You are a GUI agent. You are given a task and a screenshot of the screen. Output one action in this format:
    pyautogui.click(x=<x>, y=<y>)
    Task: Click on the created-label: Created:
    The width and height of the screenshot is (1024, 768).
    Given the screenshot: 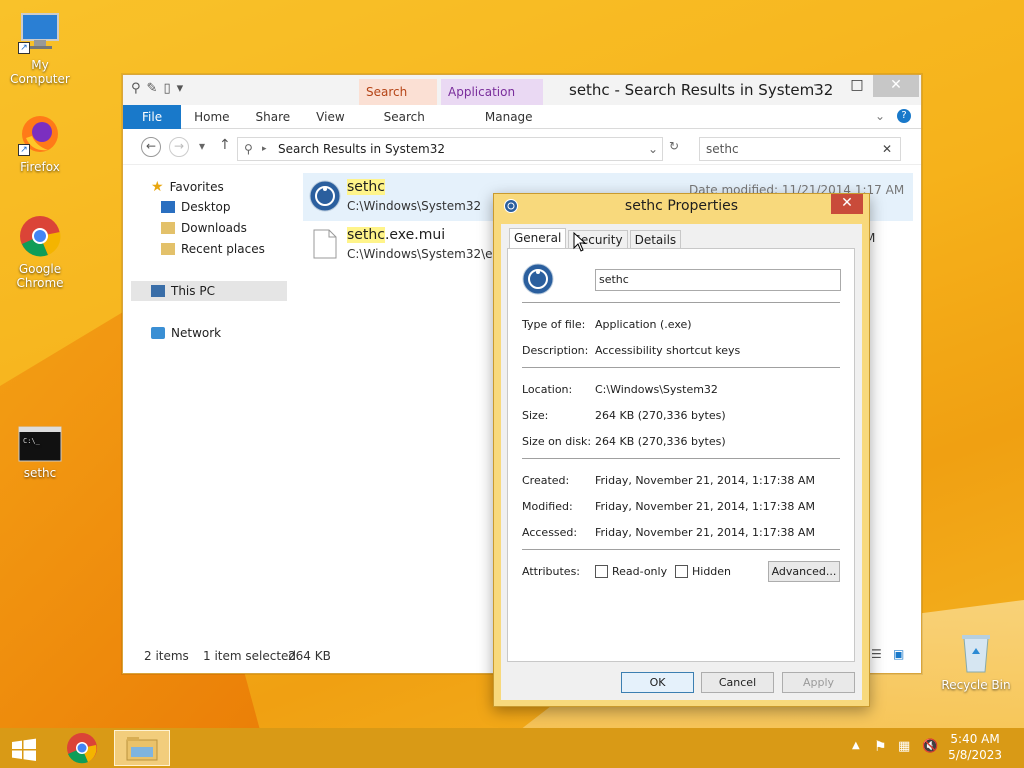 What is the action you would take?
    pyautogui.click(x=546, y=480)
    